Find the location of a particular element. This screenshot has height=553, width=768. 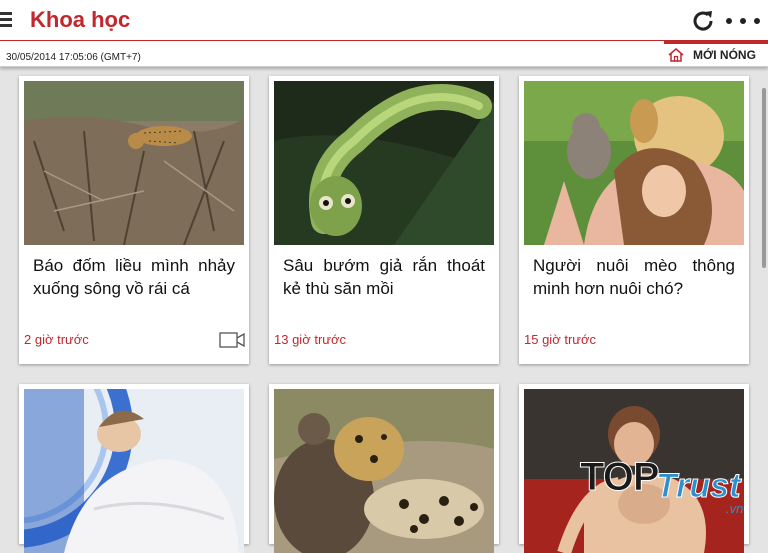

watermark-top: TOP is located at coordinates (620, 477).